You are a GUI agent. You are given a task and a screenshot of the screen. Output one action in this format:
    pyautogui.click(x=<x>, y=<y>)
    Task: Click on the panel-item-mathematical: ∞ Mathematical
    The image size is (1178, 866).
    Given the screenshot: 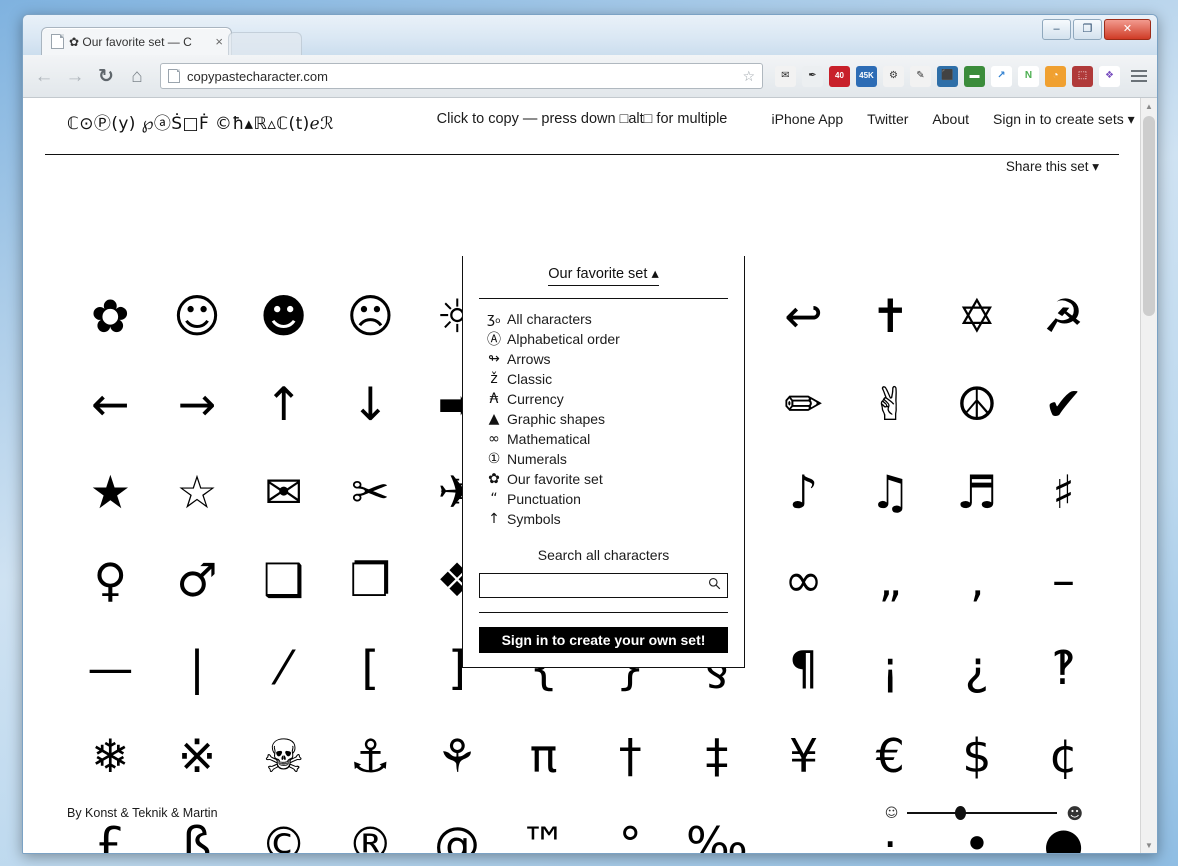 What is the action you would take?
    pyautogui.click(x=603, y=439)
    